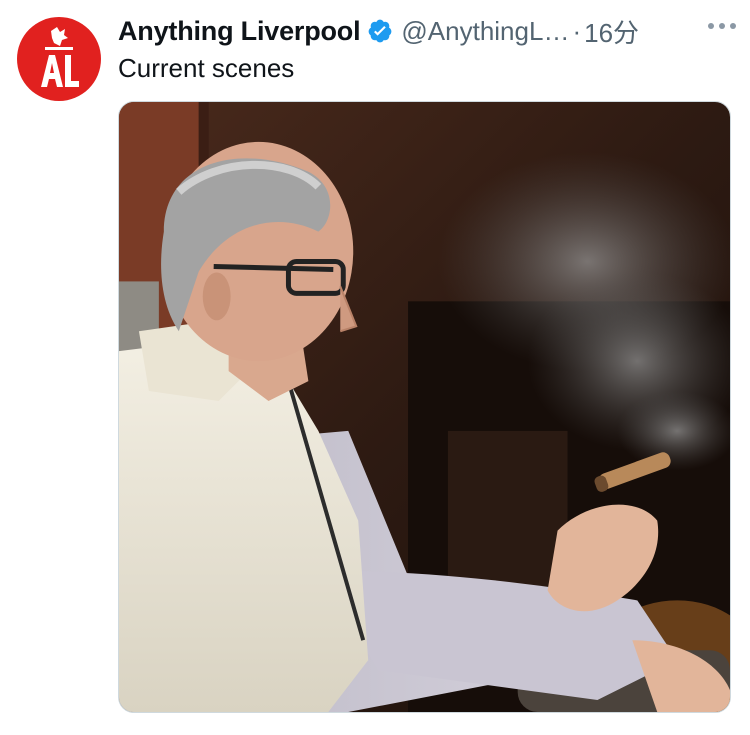 The width and height of the screenshot is (750, 735). What do you see at coordinates (380, 31) in the screenshot?
I see `verified-badge-icon` at bounding box center [380, 31].